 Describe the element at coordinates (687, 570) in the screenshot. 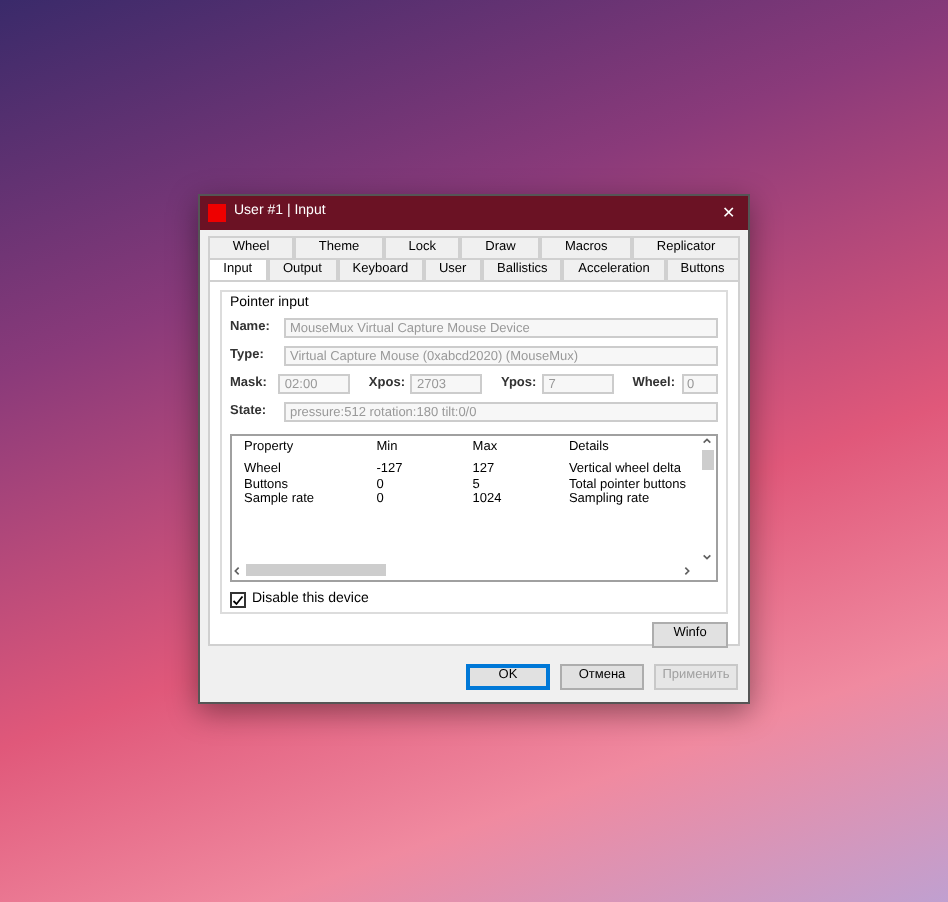

I see `scroll-right-icon` at that location.